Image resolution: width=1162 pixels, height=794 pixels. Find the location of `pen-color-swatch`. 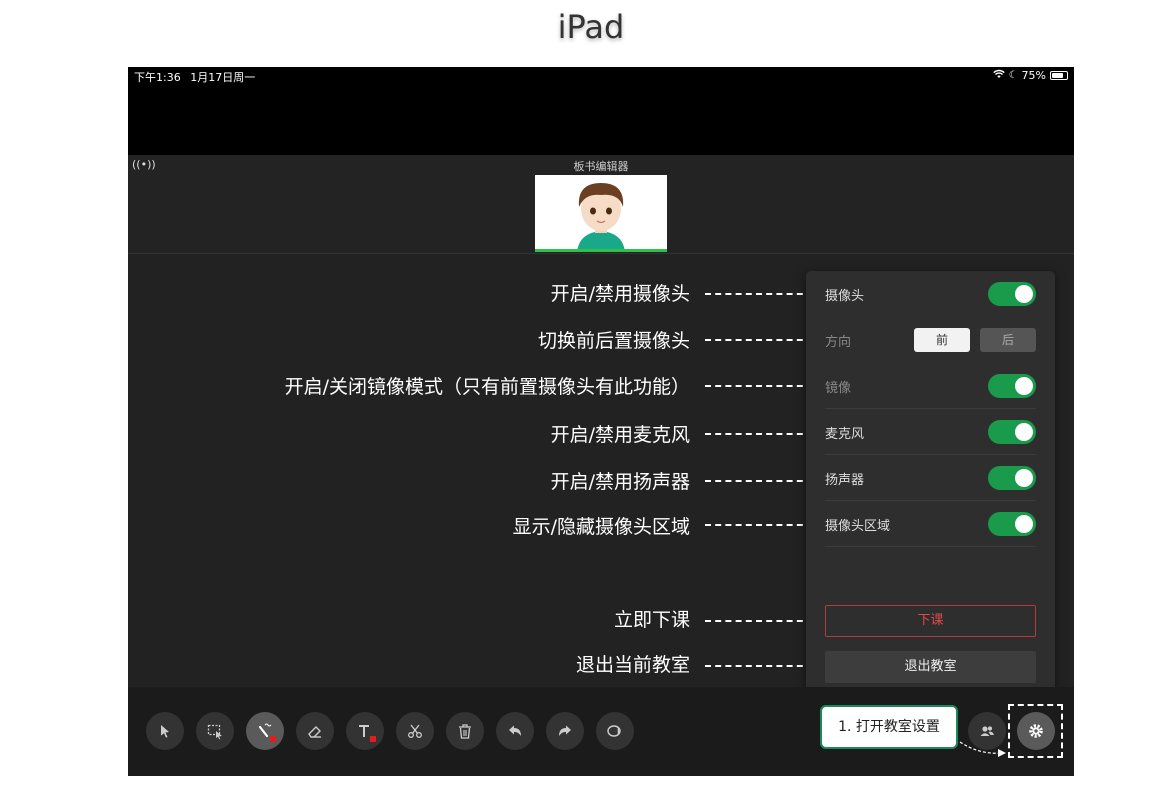

pen-color-swatch is located at coordinates (273, 739).